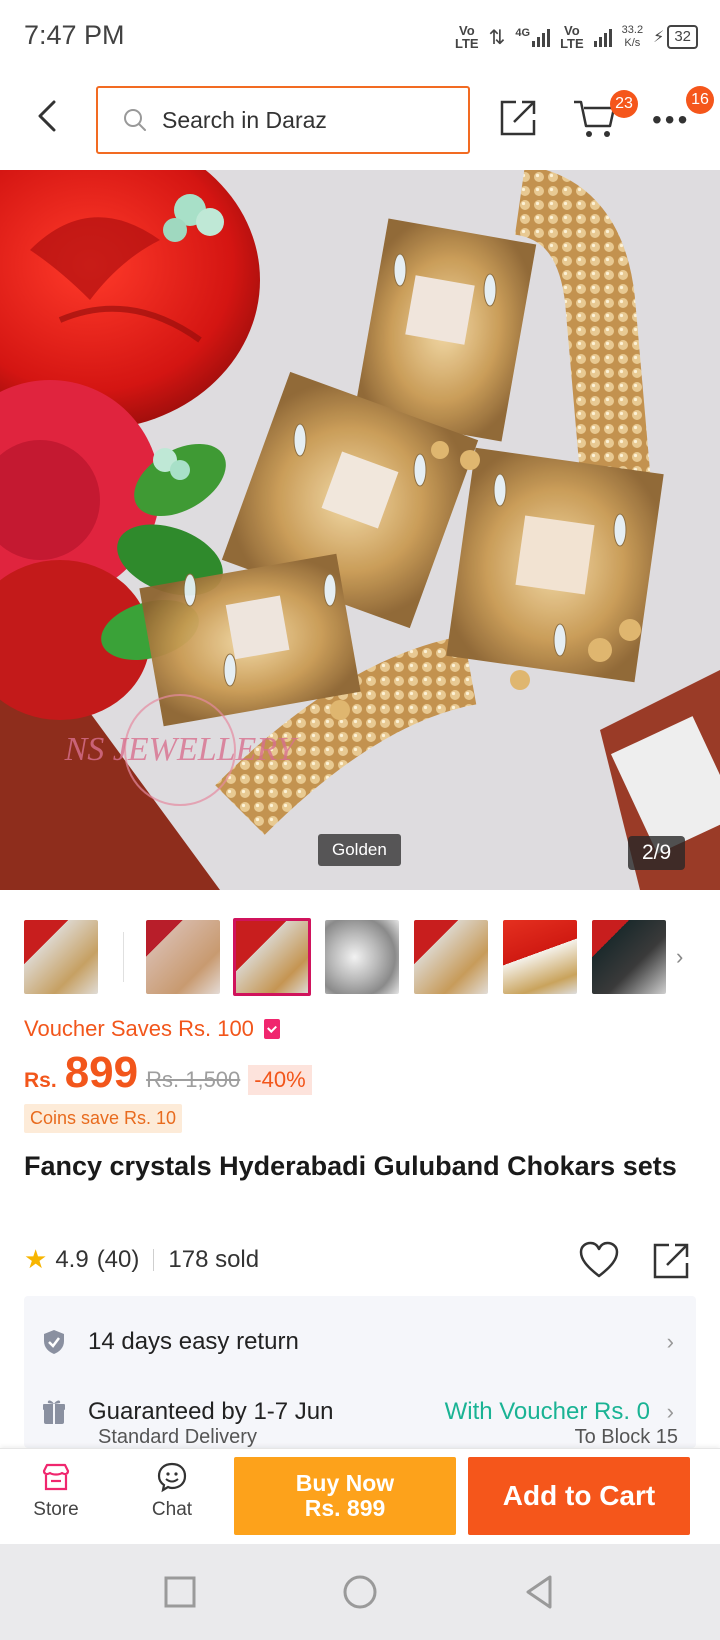 The height and width of the screenshot is (1640, 720). Describe the element at coordinates (72, 1259) in the screenshot. I see `rating-value: 4.9` at that location.